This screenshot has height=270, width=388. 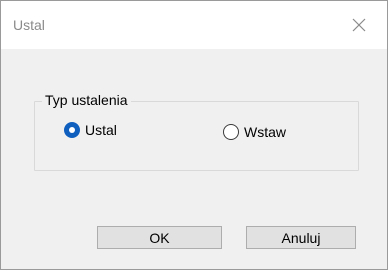 What do you see at coordinates (301, 237) in the screenshot?
I see `cancel-button: Anuluj` at bounding box center [301, 237].